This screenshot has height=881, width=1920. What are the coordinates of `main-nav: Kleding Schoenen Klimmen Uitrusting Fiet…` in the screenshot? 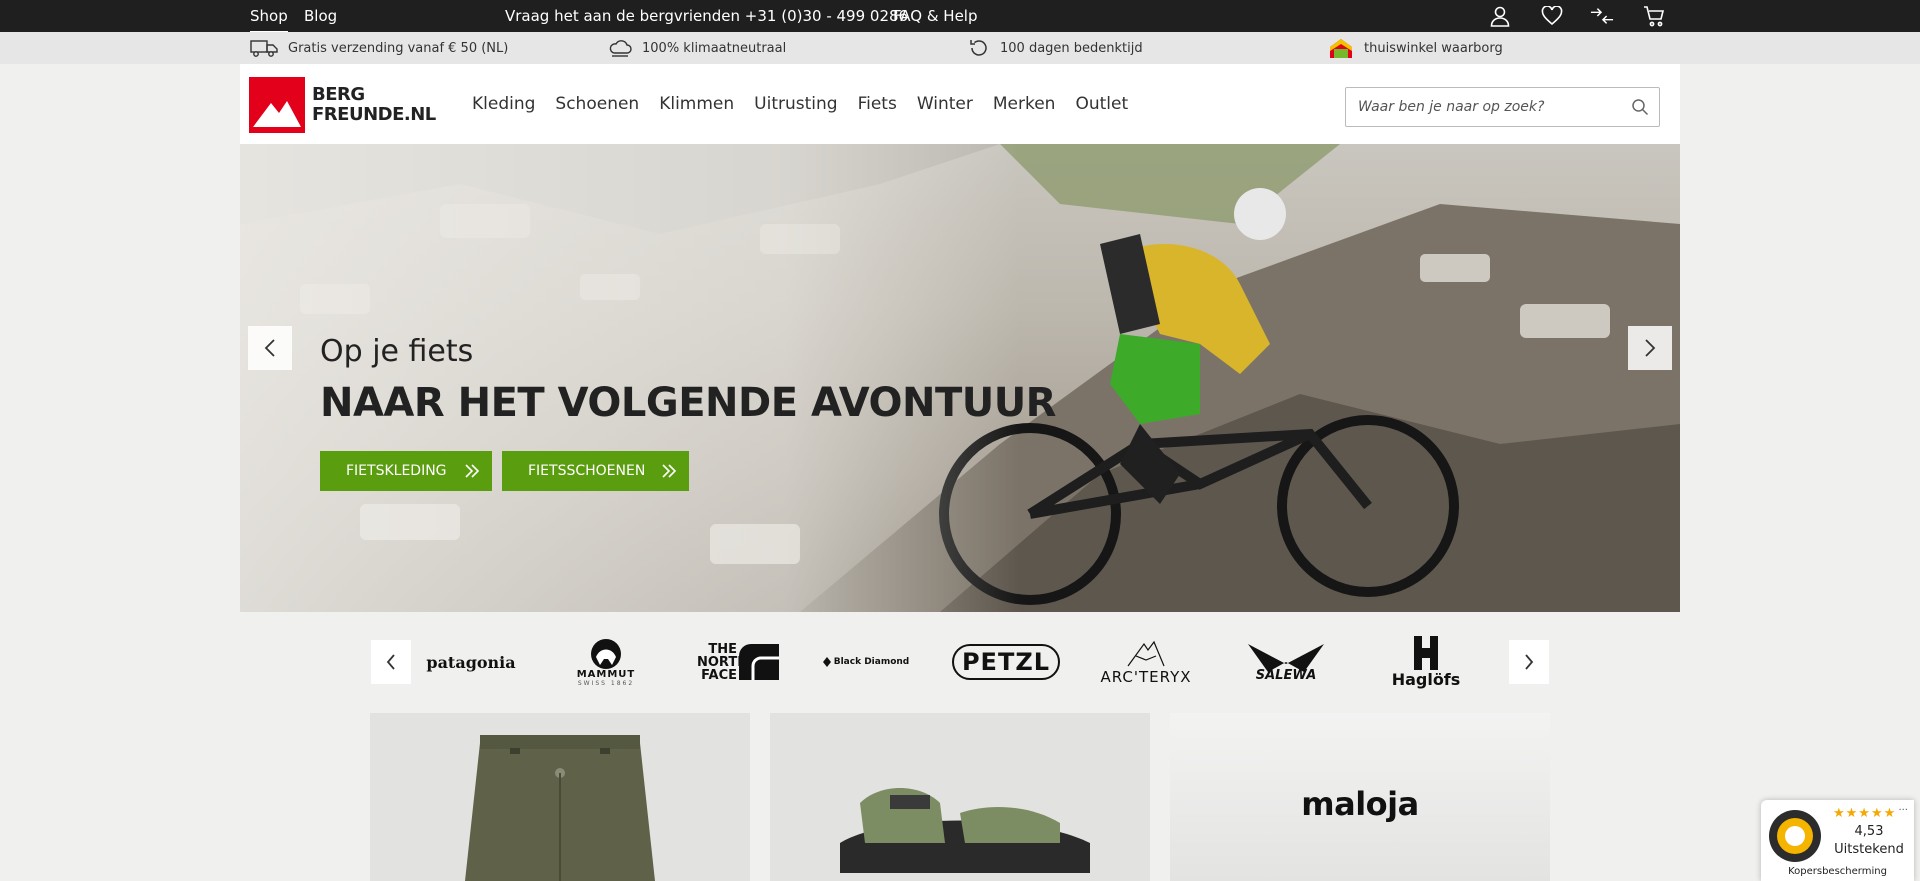 It's located at (810, 104).